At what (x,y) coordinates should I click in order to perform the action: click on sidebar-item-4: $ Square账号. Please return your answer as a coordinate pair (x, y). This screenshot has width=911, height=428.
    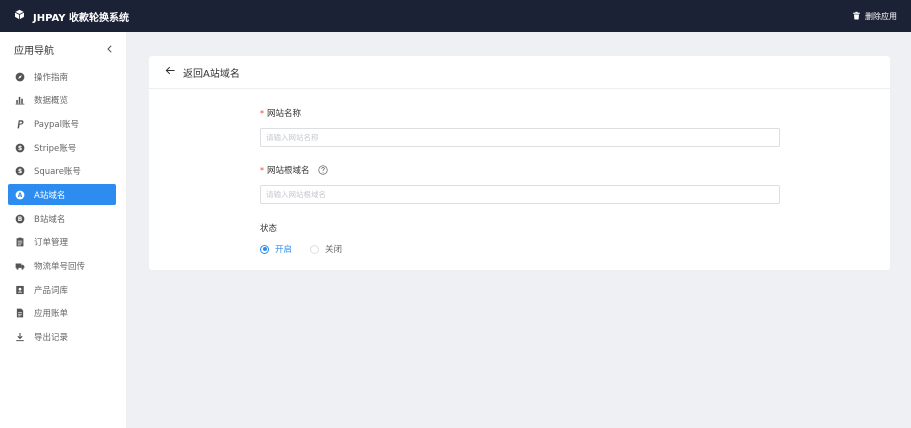
    Looking at the image, I should click on (62, 171).